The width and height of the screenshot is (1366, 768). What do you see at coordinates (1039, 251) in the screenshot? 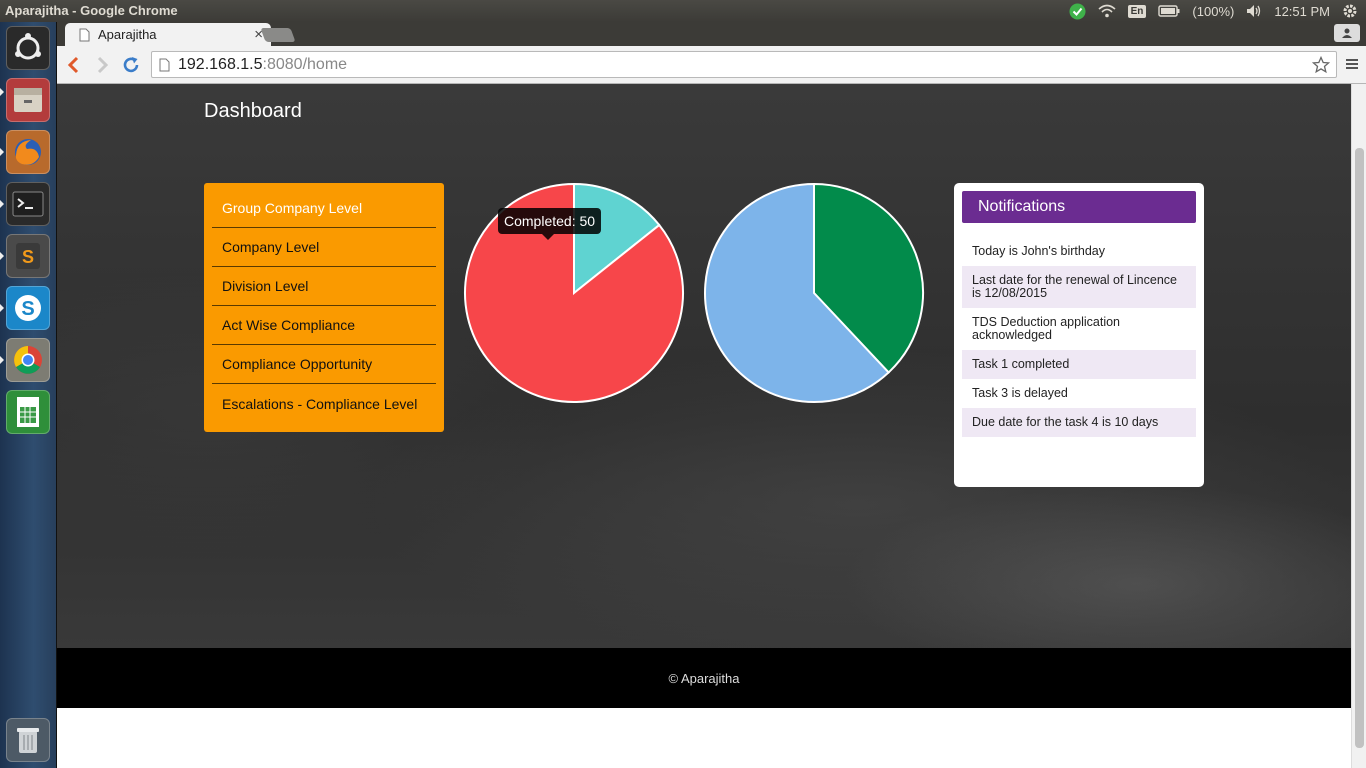
I see `notification-item: Today is John's birthday` at bounding box center [1039, 251].